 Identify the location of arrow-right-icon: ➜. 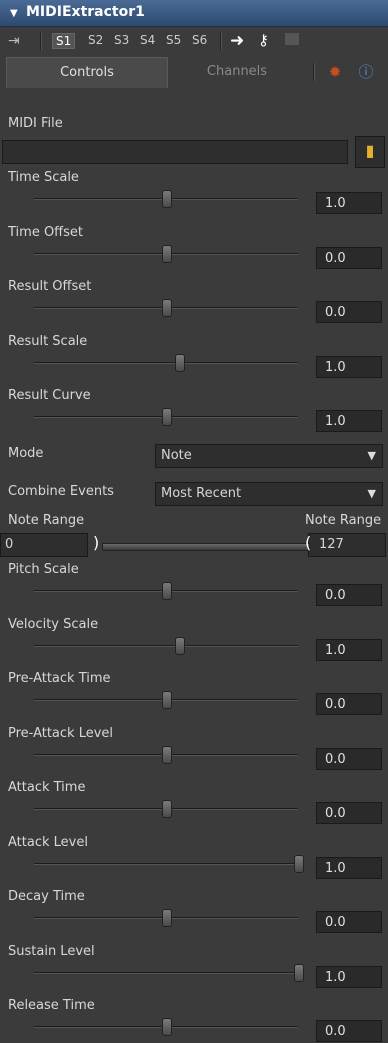
(237, 41).